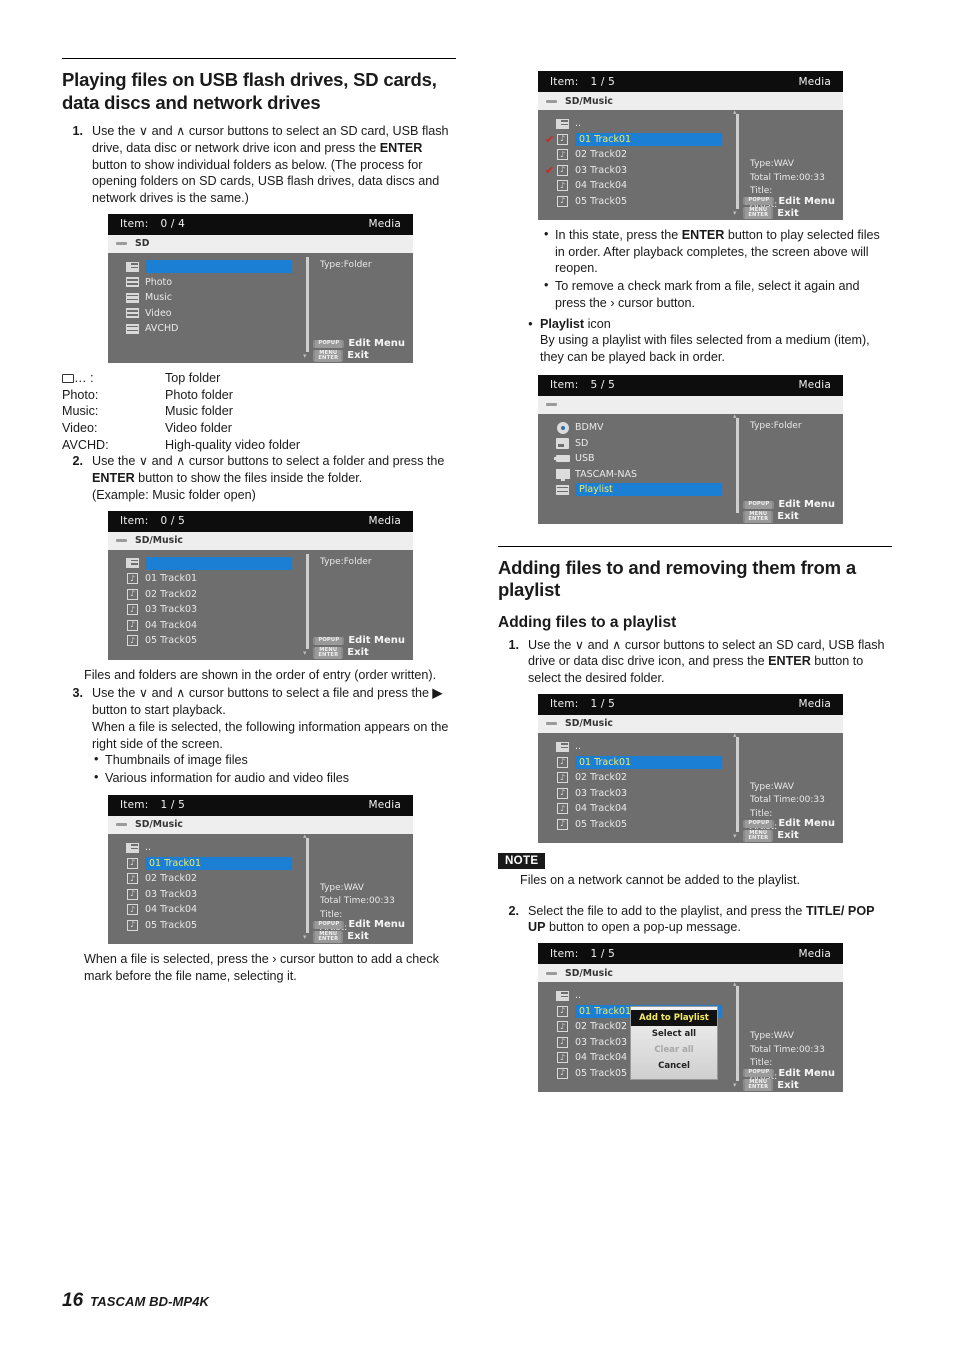  What do you see at coordinates (674, 1034) in the screenshot?
I see `popup-item-select-all: Select all` at bounding box center [674, 1034].